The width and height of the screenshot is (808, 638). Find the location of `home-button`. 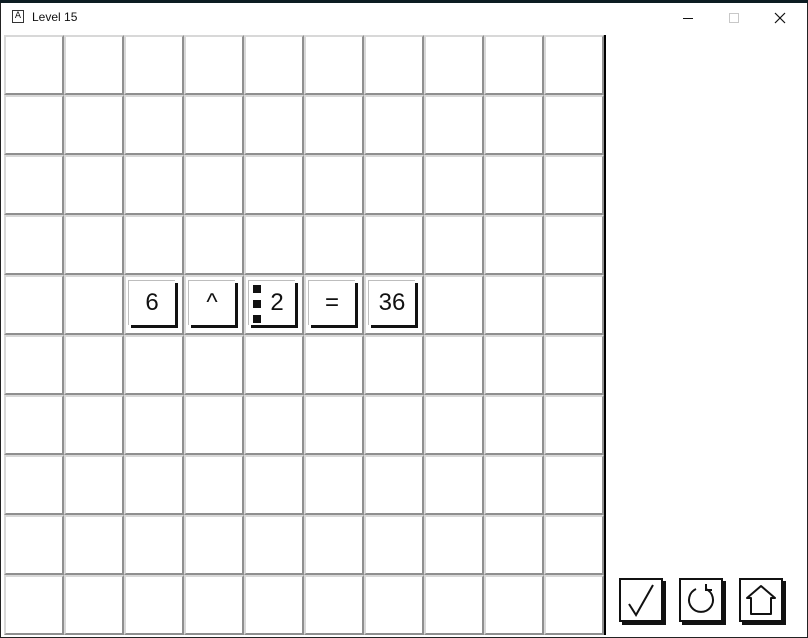

home-button is located at coordinates (761, 600).